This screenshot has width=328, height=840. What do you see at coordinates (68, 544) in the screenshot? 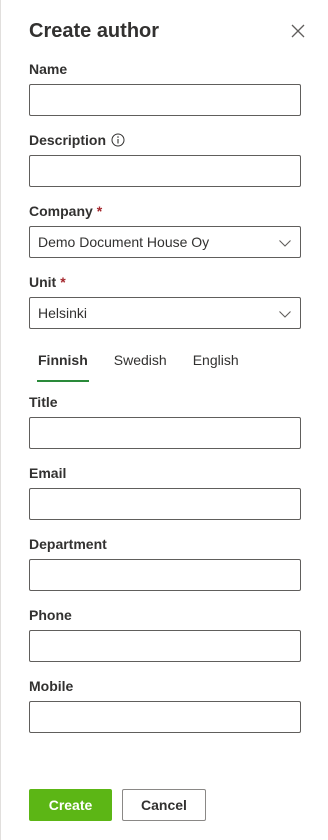
I see `department-label: Department` at bounding box center [68, 544].